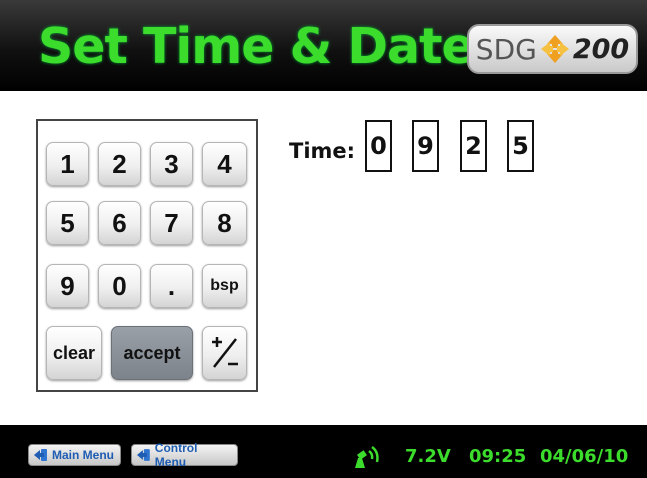 The width and height of the screenshot is (647, 478). What do you see at coordinates (428, 456) in the screenshot?
I see `voltage-readout: 7.2V` at bounding box center [428, 456].